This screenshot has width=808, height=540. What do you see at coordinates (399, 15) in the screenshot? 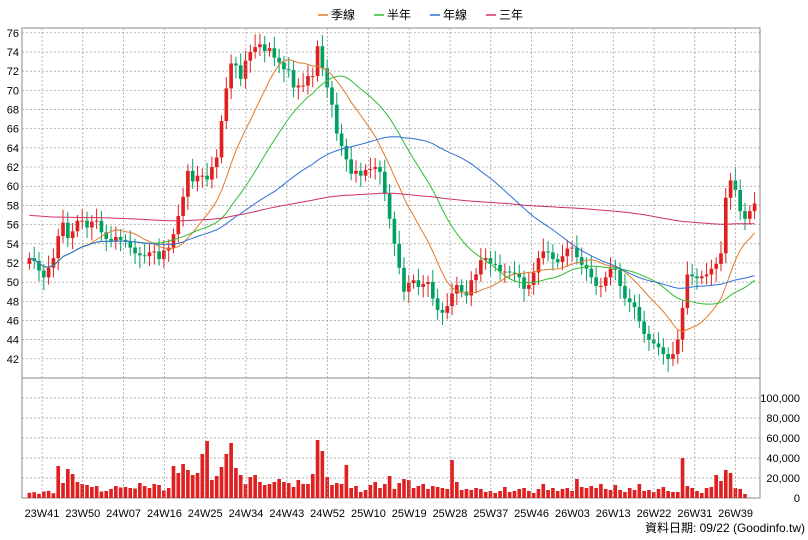
I see `legend-label: 半年` at bounding box center [399, 15].